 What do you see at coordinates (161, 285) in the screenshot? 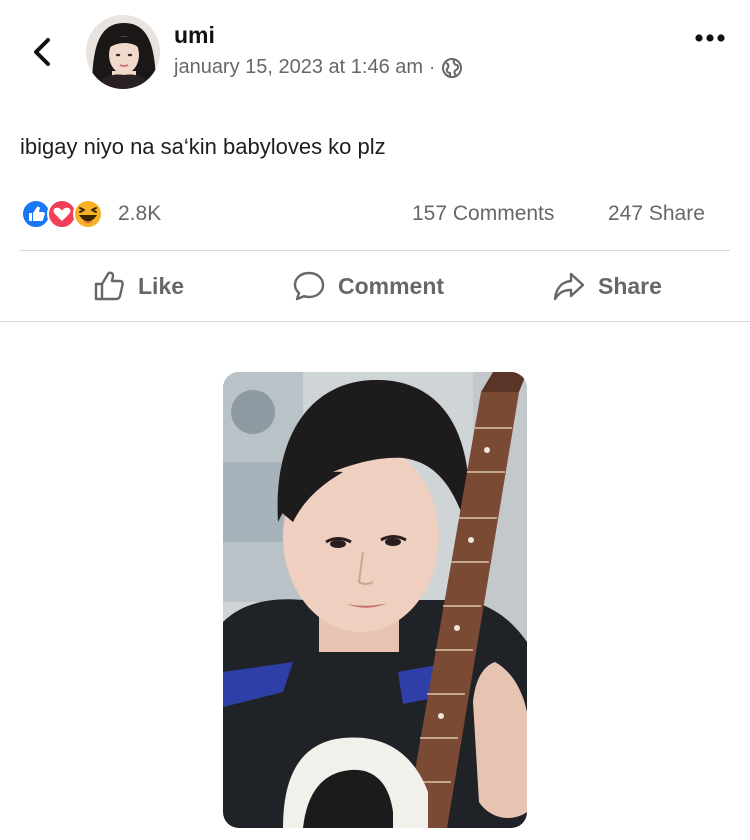
I see `like-label: Like` at bounding box center [161, 285].